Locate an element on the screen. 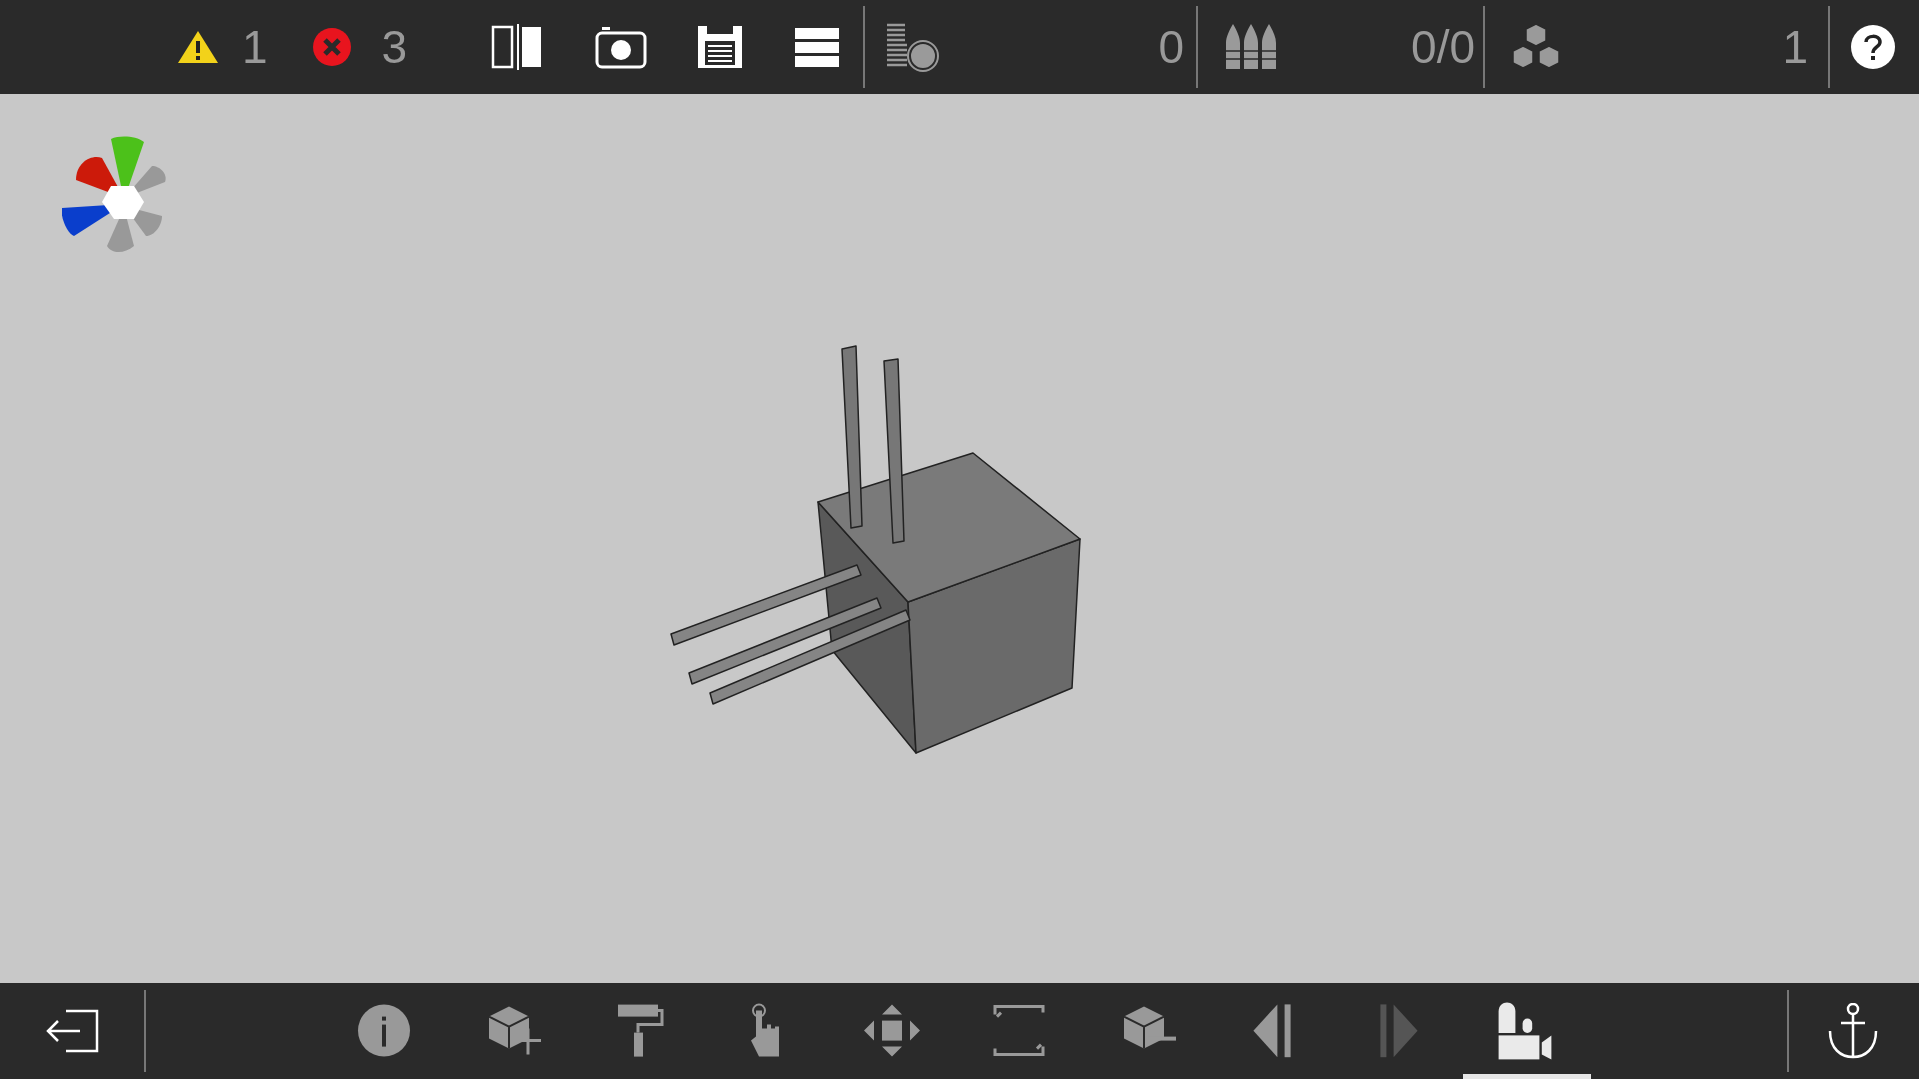 The image size is (1919, 1079). anchor-icon is located at coordinates (1853, 1031).